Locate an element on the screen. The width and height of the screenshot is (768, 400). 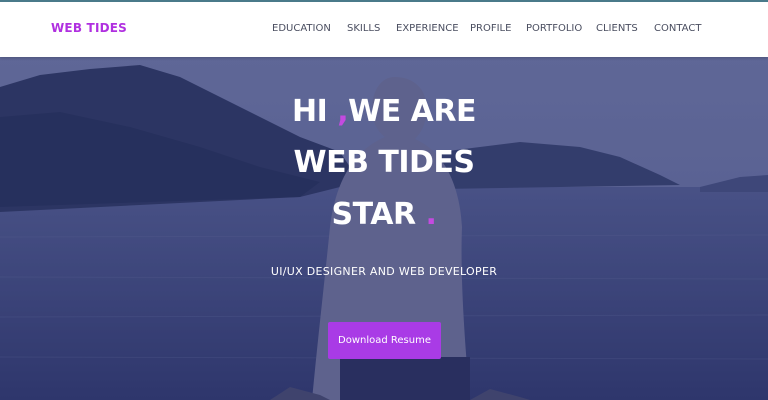
hero-subtitle: UI/UX DESIGNER AND WEB DEVELOPER is located at coordinates (384, 271).